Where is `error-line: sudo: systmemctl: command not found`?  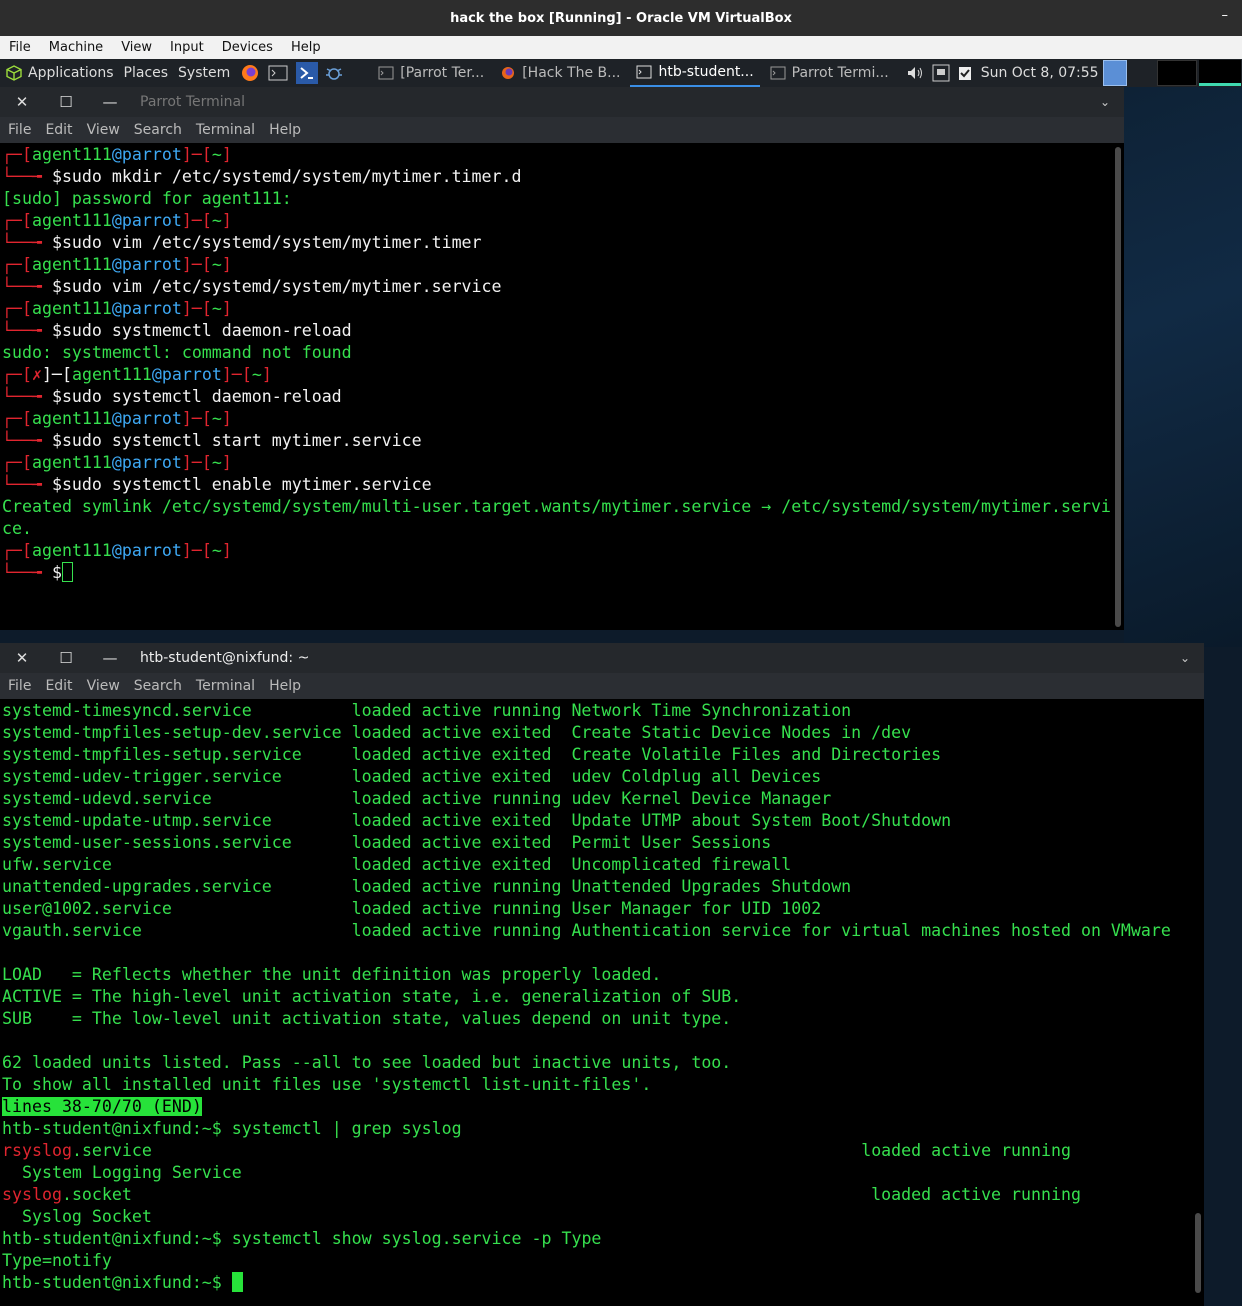
error-line: sudo: systmemctl: command not found is located at coordinates (177, 352).